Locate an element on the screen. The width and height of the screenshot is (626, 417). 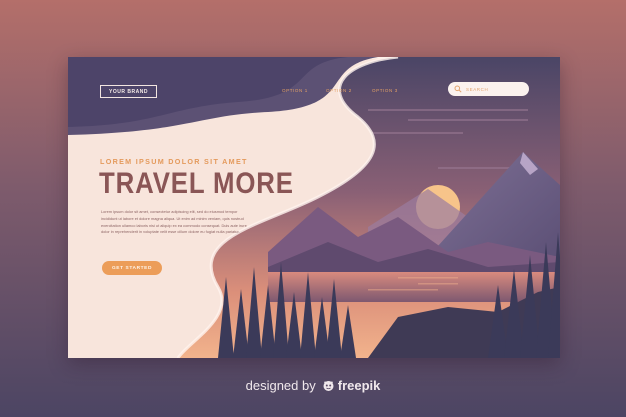
hero-eyebrow: LOREM IPSUM DOLOR SIT AMET is located at coordinates (174, 161).